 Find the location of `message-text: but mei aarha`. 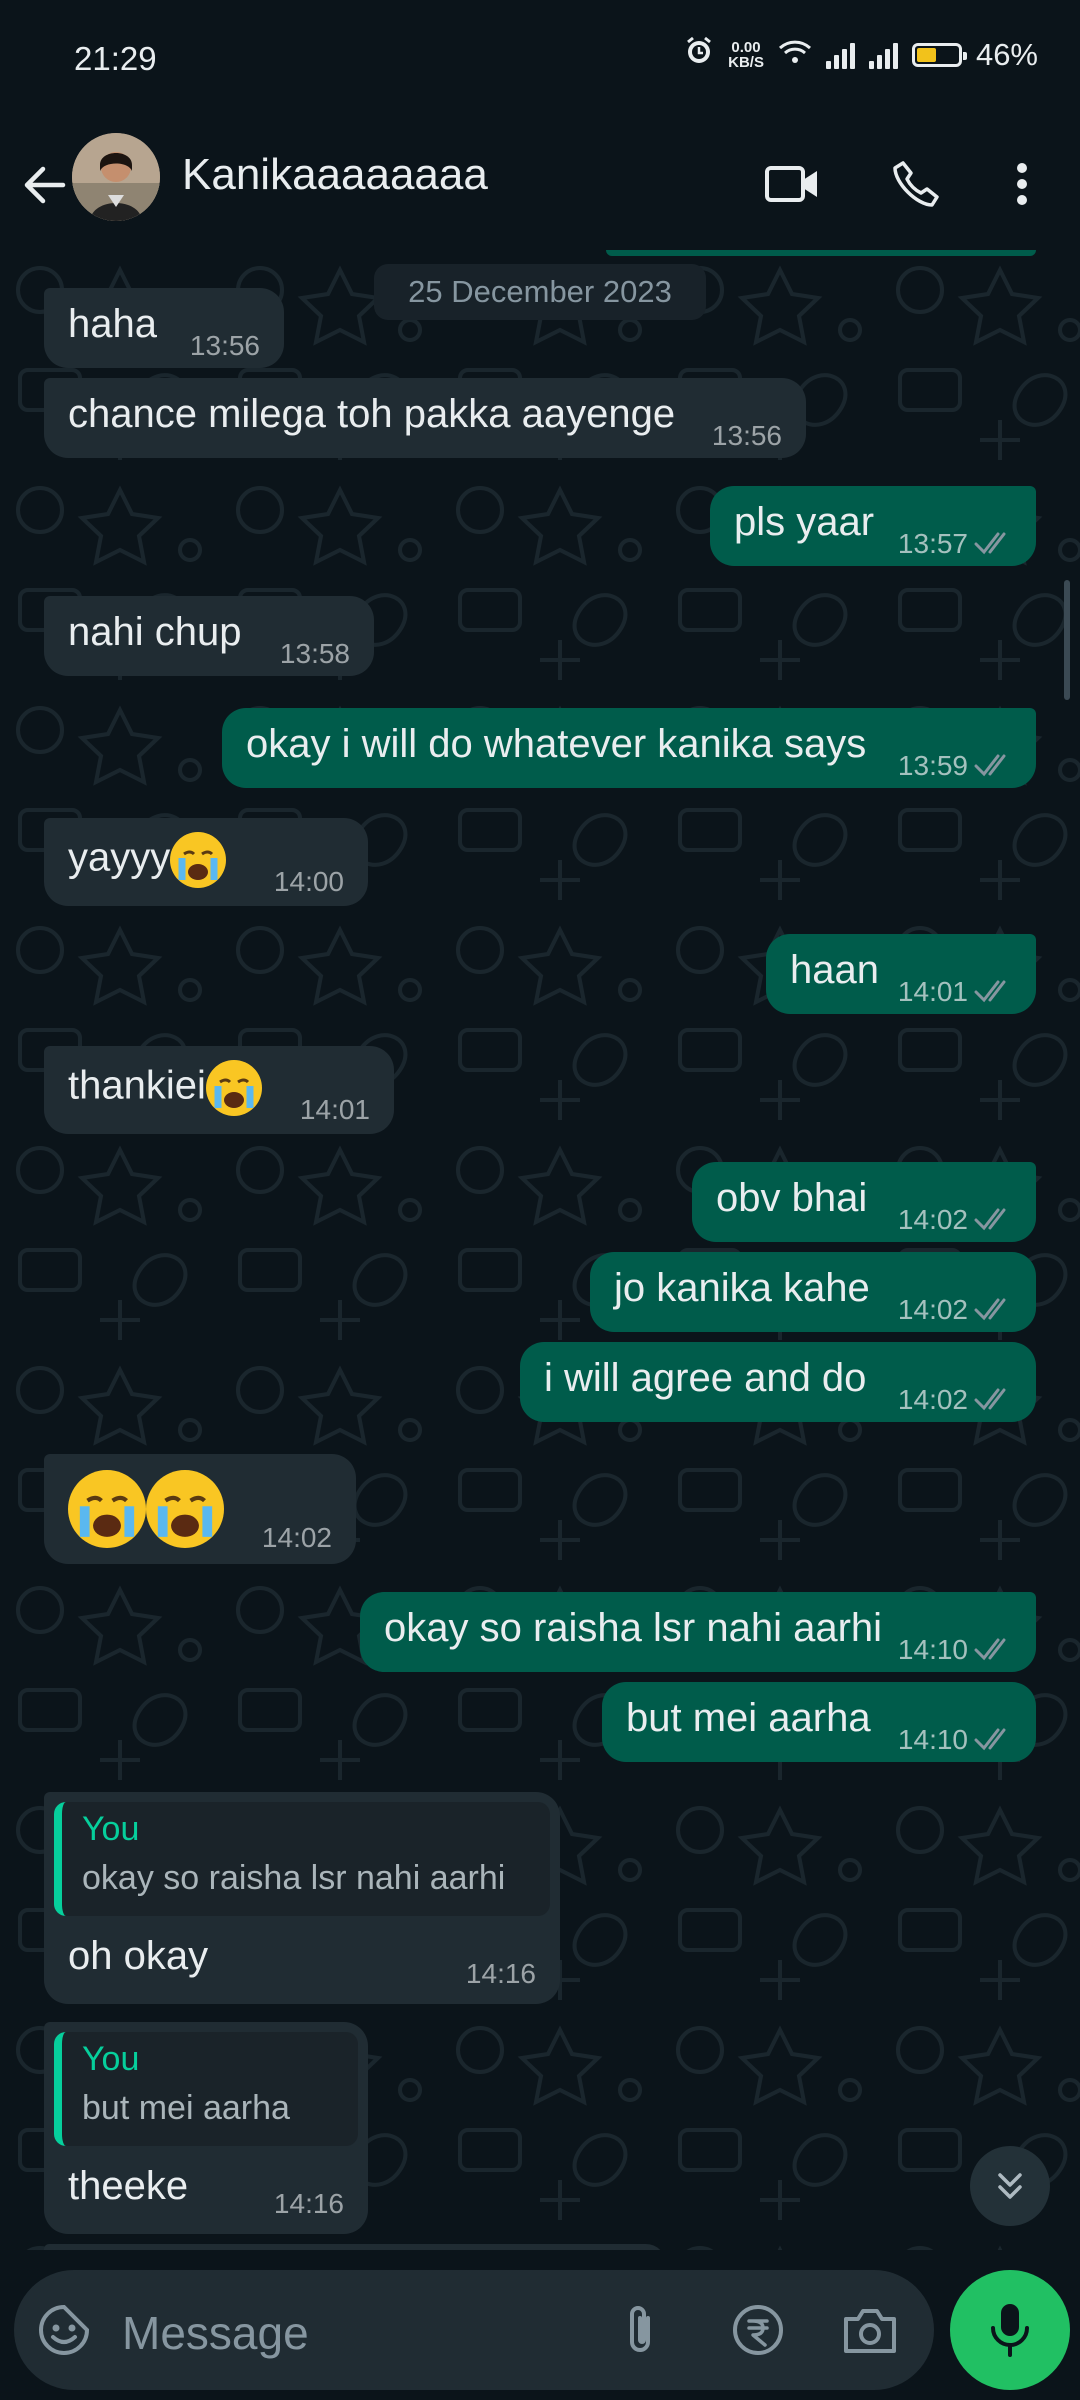

message-text: but mei aarha is located at coordinates (748, 1718).